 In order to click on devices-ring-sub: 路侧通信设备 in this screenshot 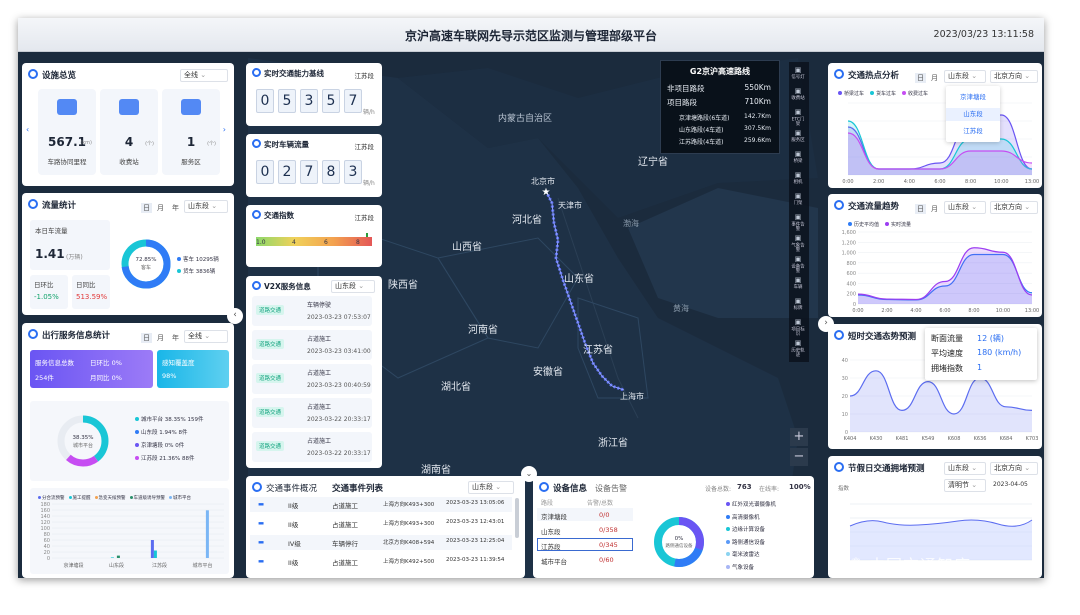, I will do `click(679, 546)`.